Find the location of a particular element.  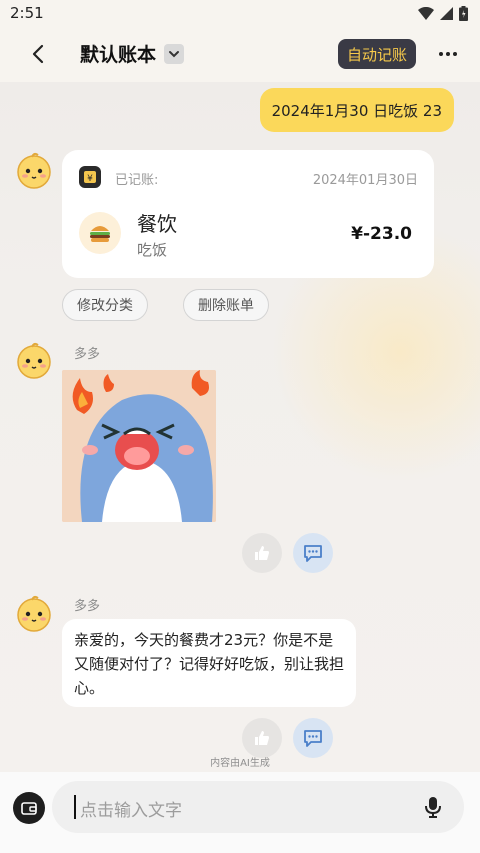

user-message-bubble: 2024年1月30 日吃饭 23 is located at coordinates (356, 110).